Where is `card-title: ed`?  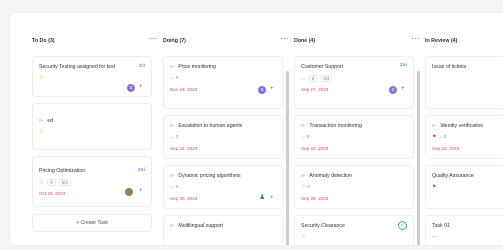 card-title: ed is located at coordinates (50, 121).